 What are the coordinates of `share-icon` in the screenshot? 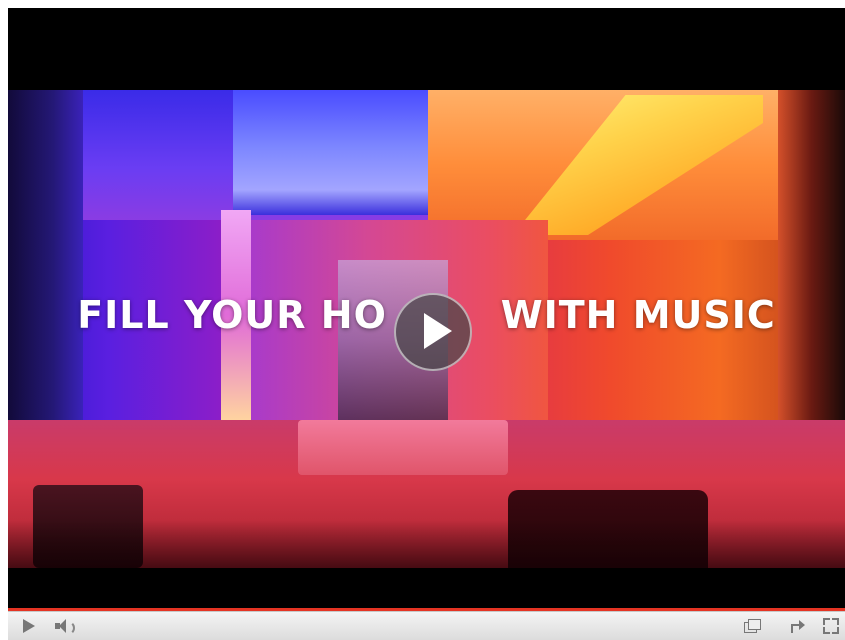 It's located at (796, 626).